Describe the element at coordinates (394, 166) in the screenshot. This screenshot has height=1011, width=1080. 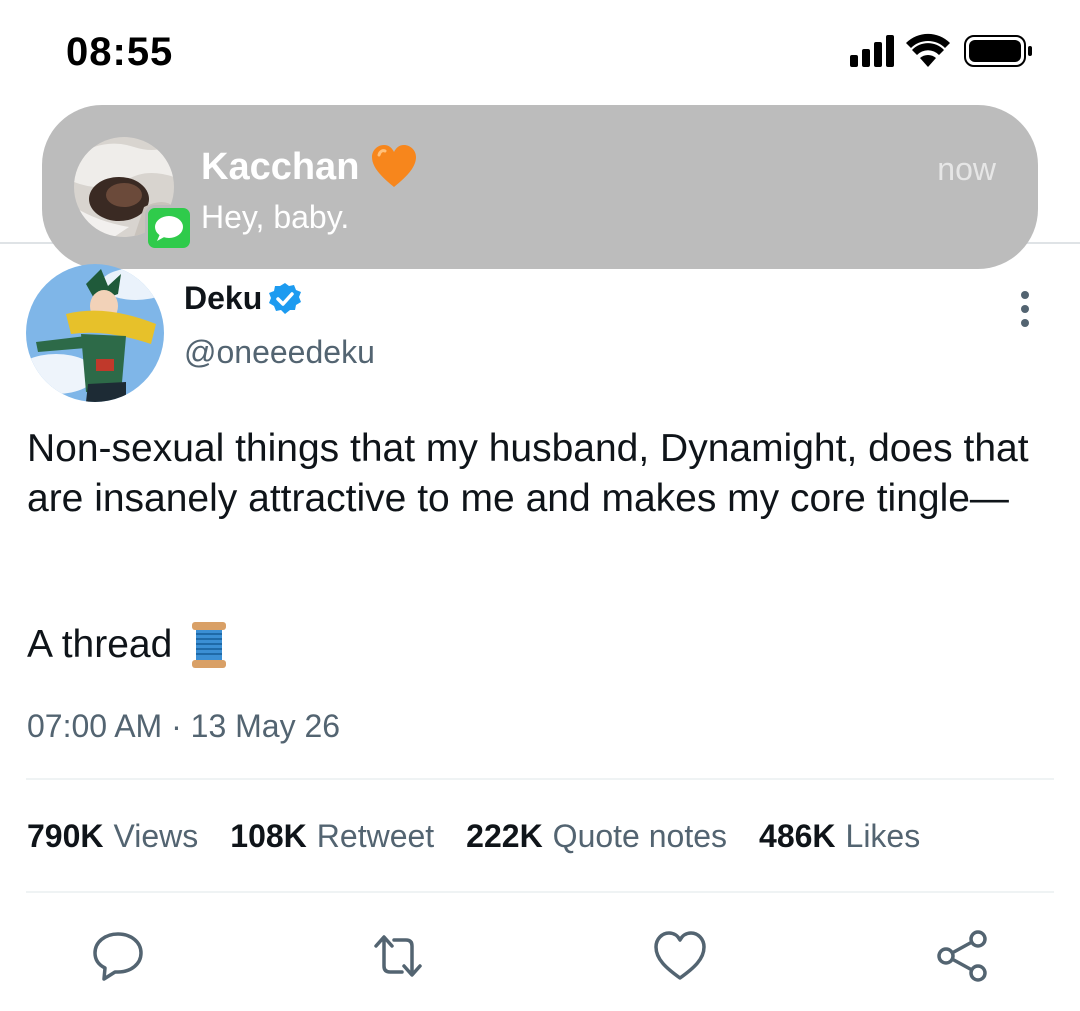
I see `orange-heart-icon` at that location.